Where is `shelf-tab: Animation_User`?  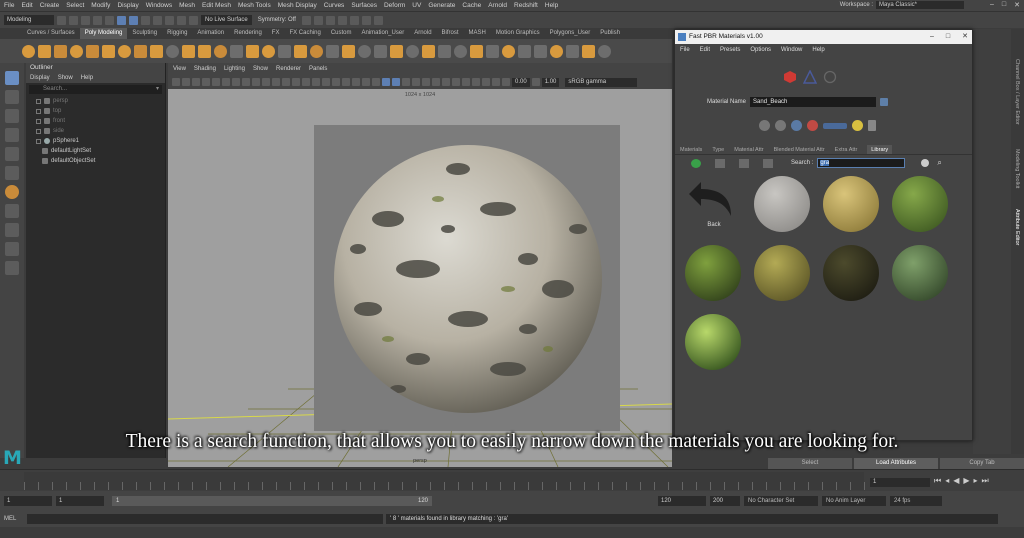
shelf-tab: Animation_User is located at coordinates (383, 33).